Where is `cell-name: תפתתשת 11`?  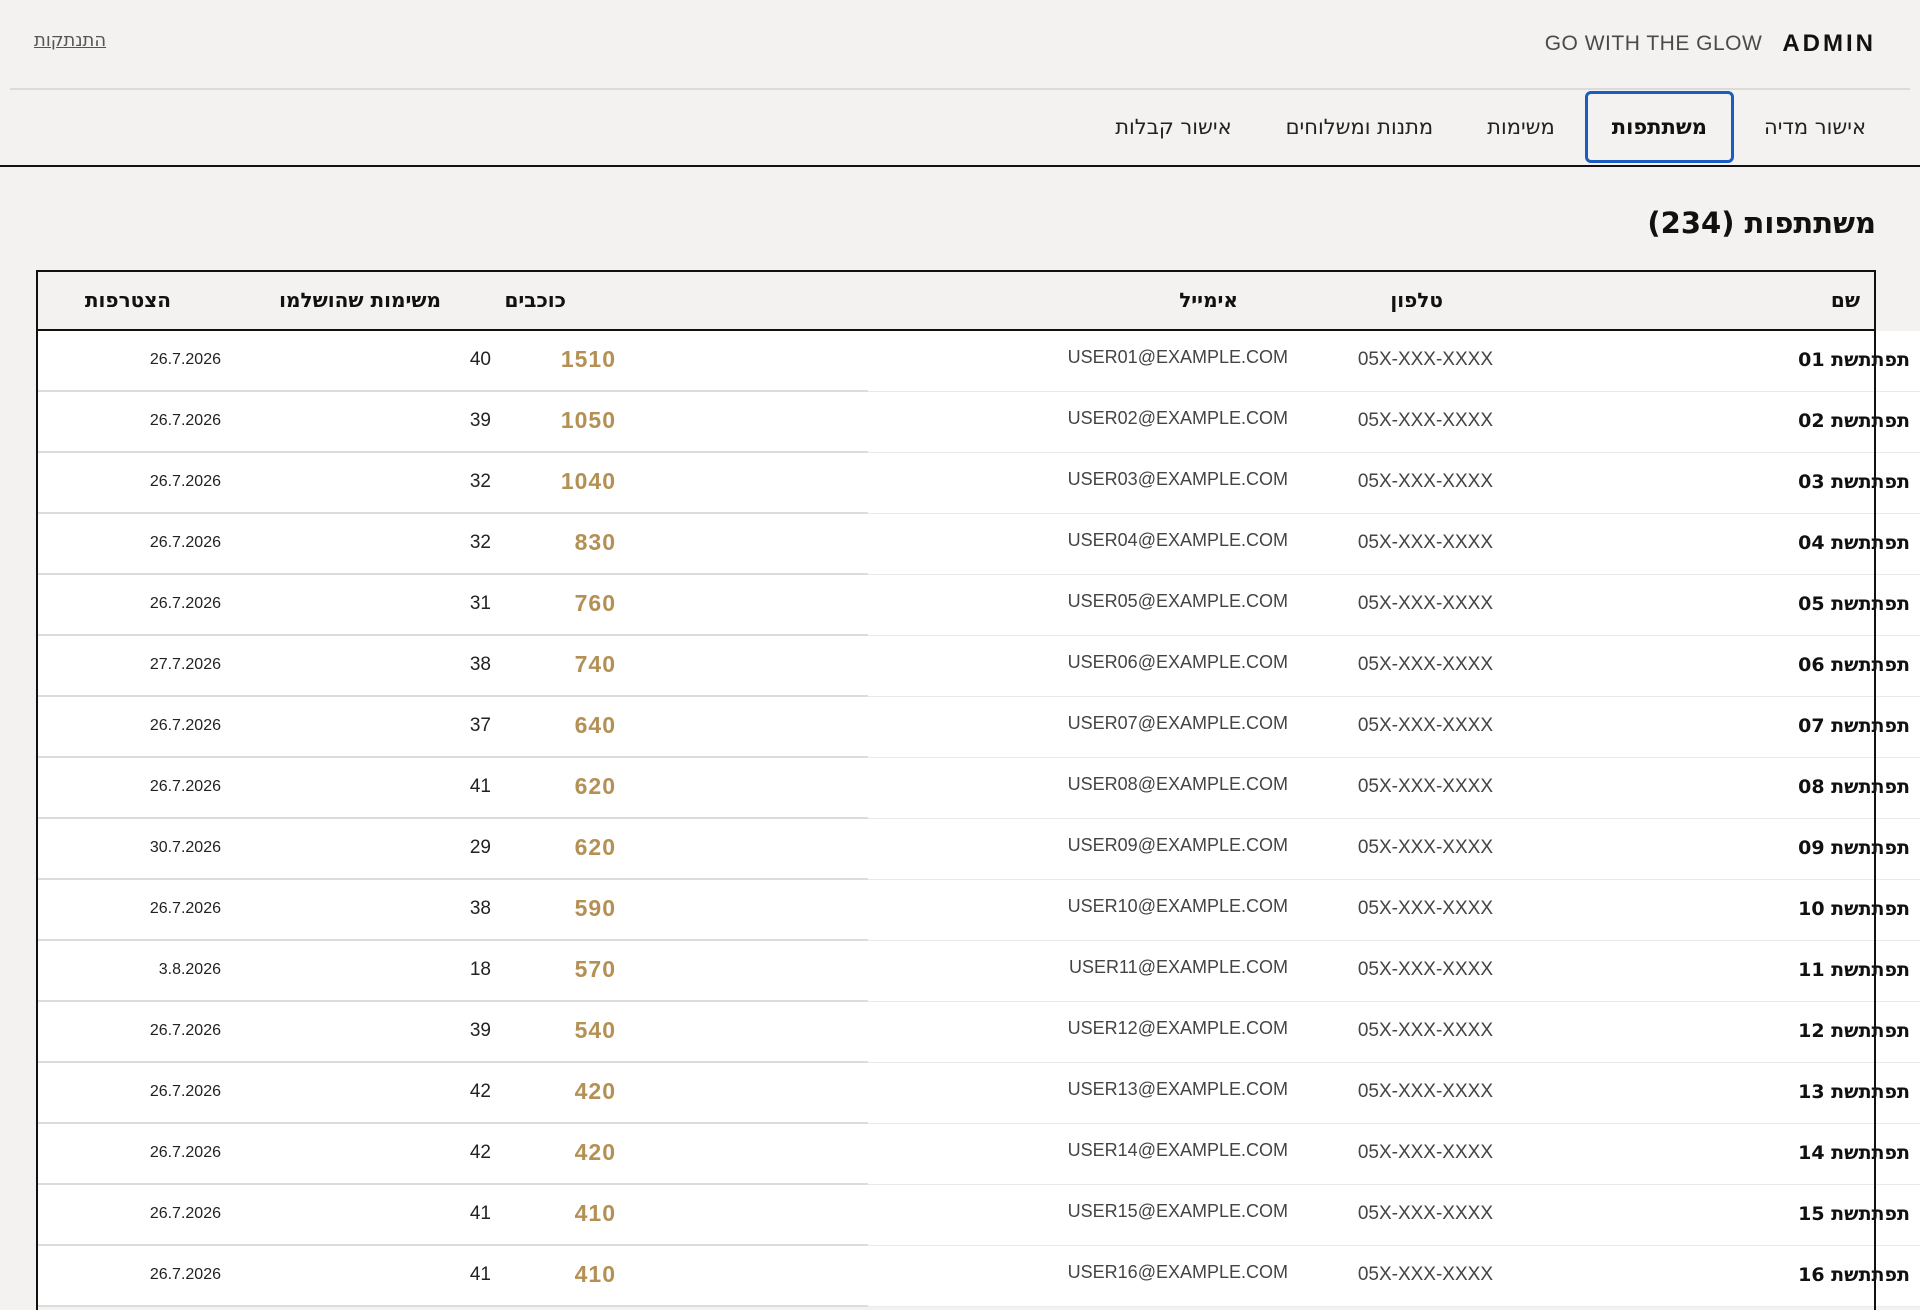 cell-name: תפתתשת 11 is located at coordinates (1854, 970).